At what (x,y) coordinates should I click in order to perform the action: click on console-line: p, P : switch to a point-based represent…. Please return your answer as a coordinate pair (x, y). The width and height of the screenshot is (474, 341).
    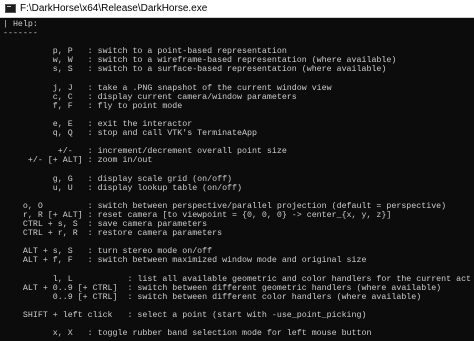
    Looking at the image, I should click on (145, 52).